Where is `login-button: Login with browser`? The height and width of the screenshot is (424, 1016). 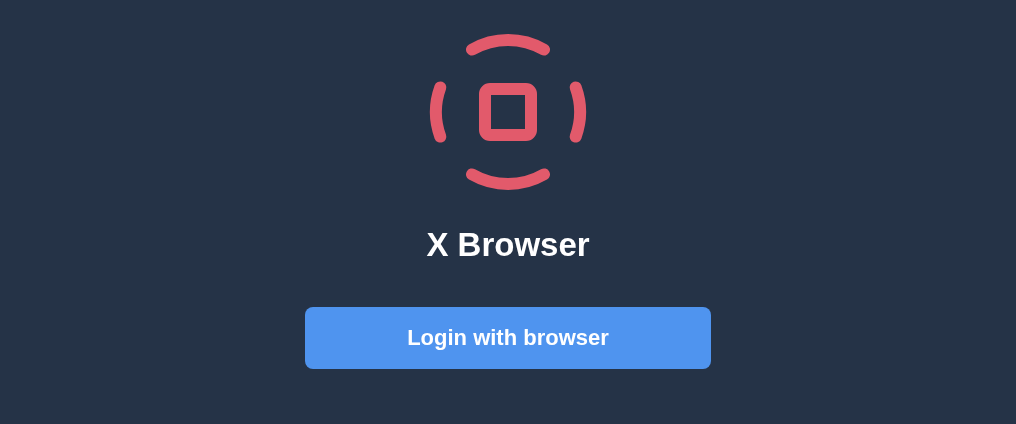
login-button: Login with browser is located at coordinates (508, 338).